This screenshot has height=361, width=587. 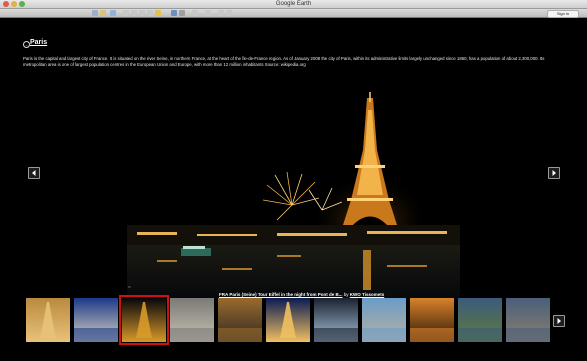 I want to click on chevron-left-icon, so click(x=34, y=173).